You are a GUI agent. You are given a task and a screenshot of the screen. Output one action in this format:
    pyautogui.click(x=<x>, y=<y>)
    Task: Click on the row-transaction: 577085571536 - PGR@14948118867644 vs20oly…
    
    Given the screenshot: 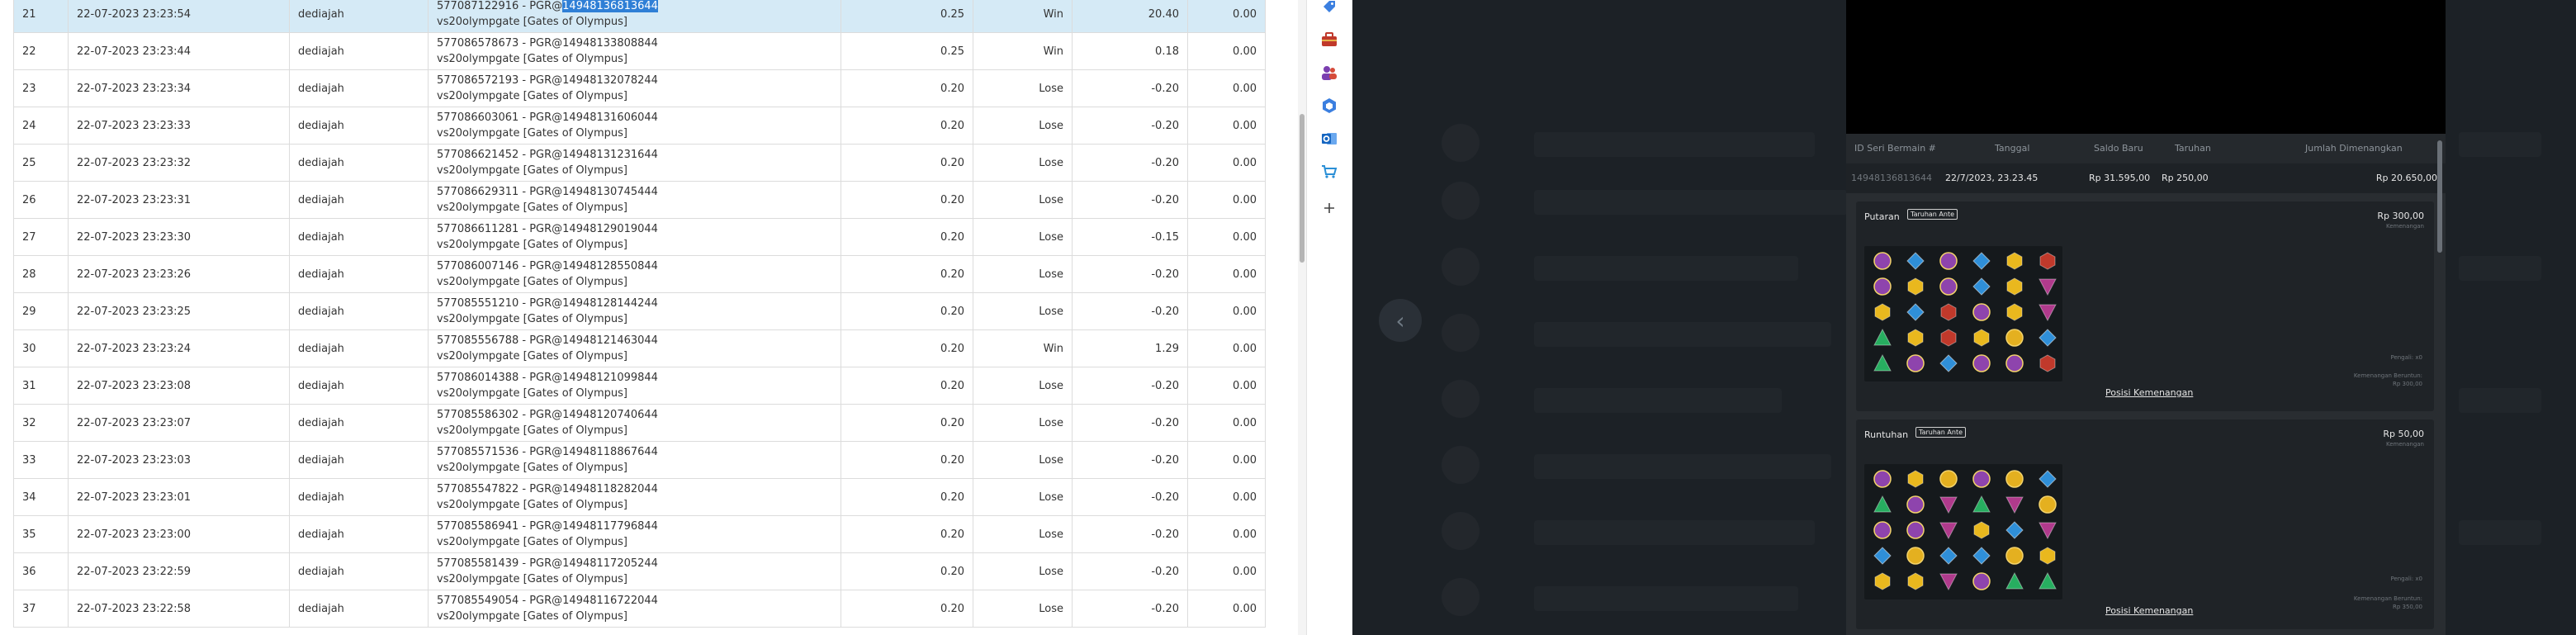 What is the action you would take?
    pyautogui.click(x=634, y=460)
    